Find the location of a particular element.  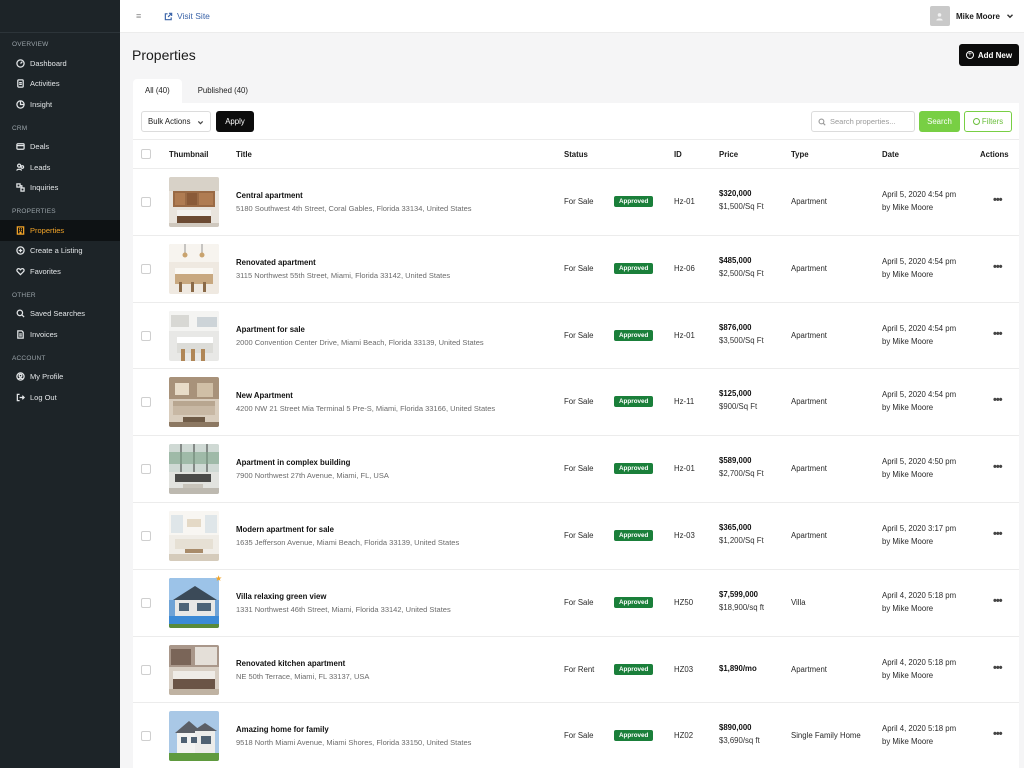

menu-icon: ≡ is located at coordinates (140, 16).